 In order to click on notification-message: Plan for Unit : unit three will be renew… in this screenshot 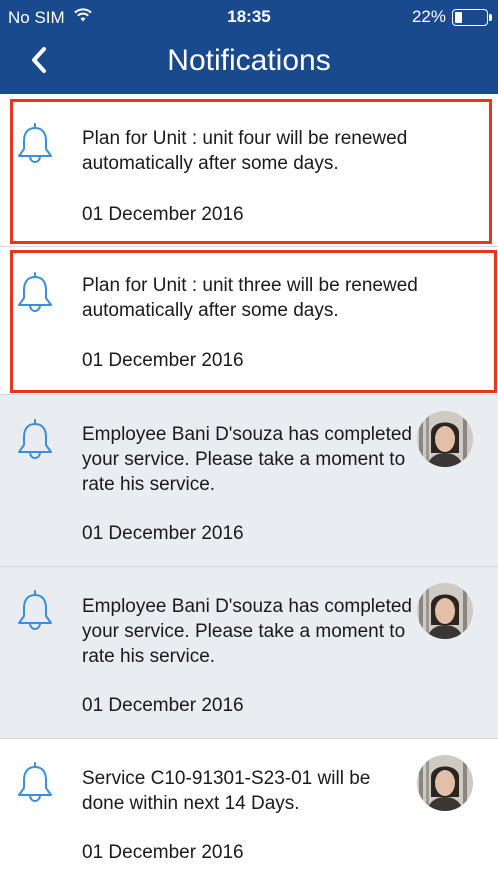, I will do `click(250, 298)`.